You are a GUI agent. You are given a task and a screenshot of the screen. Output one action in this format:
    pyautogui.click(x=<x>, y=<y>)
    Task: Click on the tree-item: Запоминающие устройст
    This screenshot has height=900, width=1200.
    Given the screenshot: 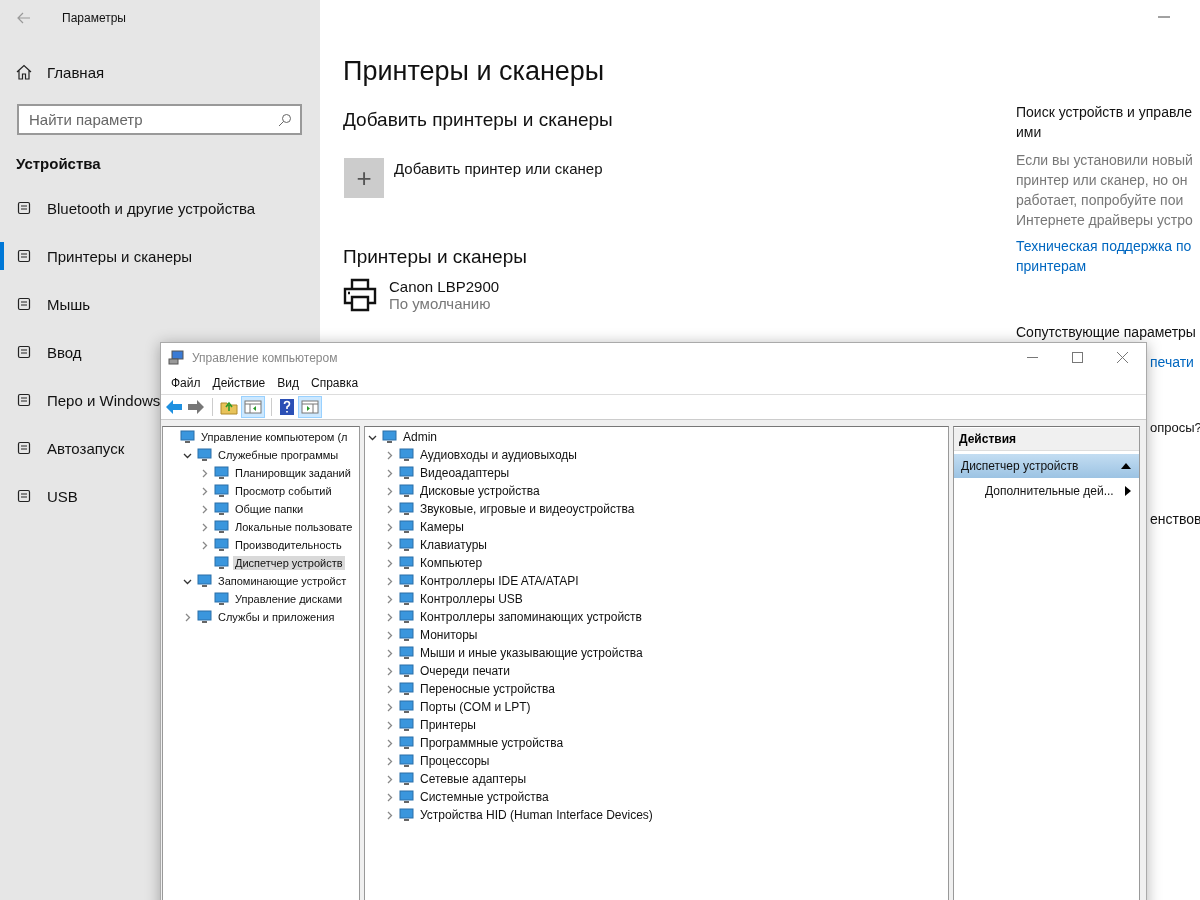 What is the action you would take?
    pyautogui.click(x=282, y=581)
    